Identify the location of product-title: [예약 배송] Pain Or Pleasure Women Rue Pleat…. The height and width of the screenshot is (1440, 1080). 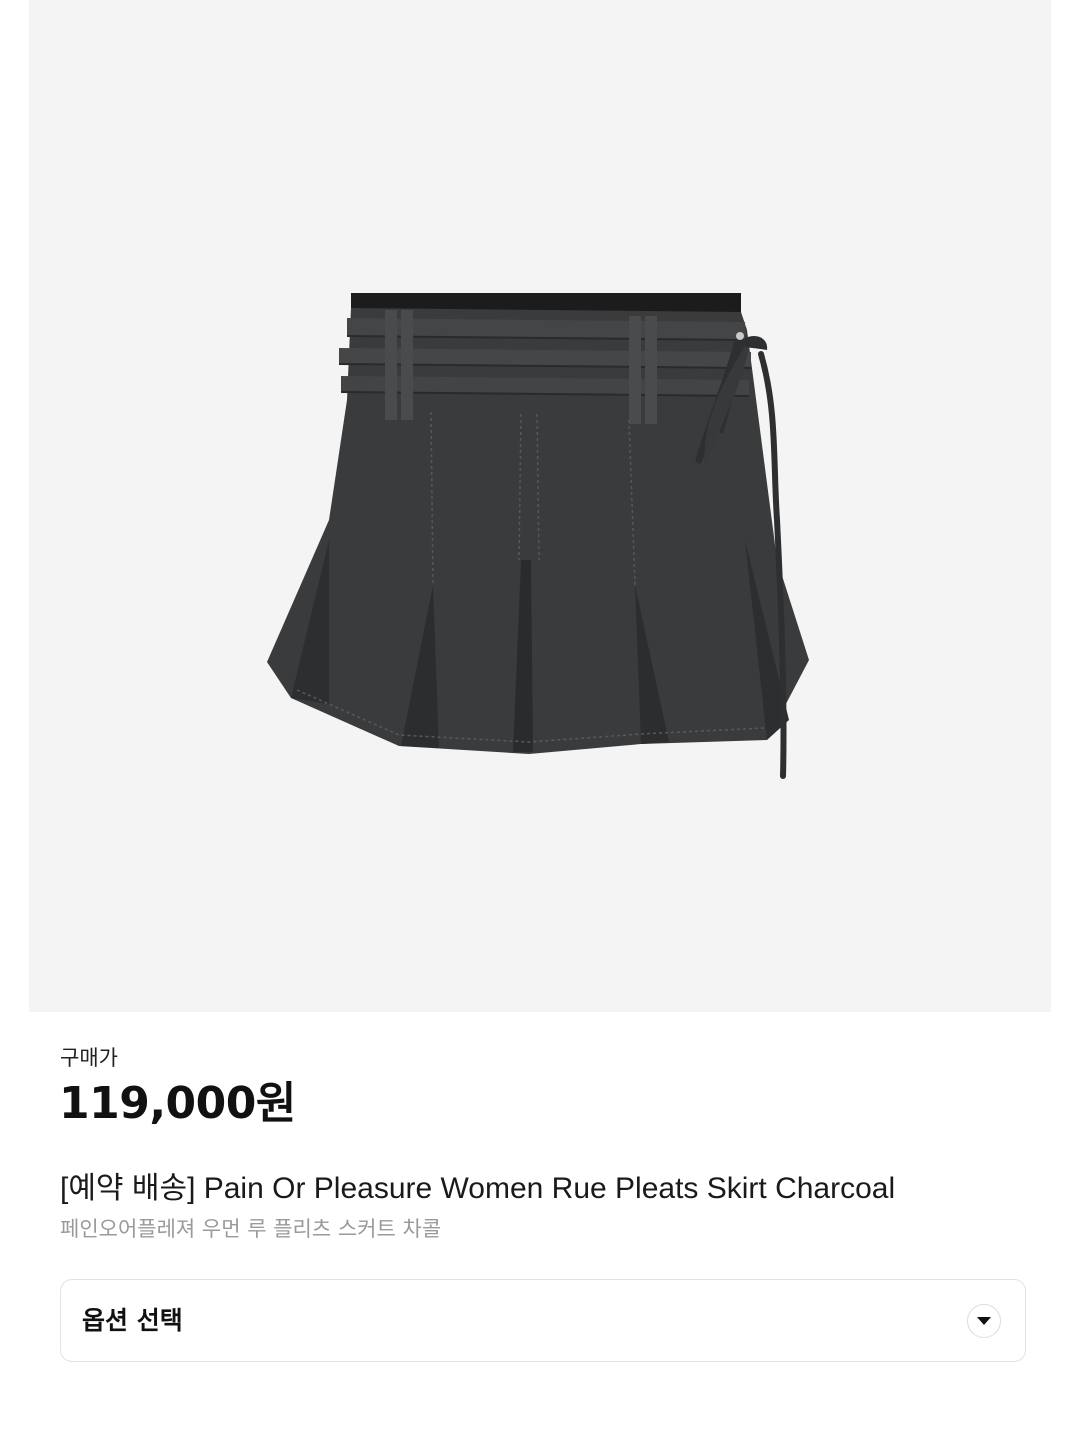
(478, 1188).